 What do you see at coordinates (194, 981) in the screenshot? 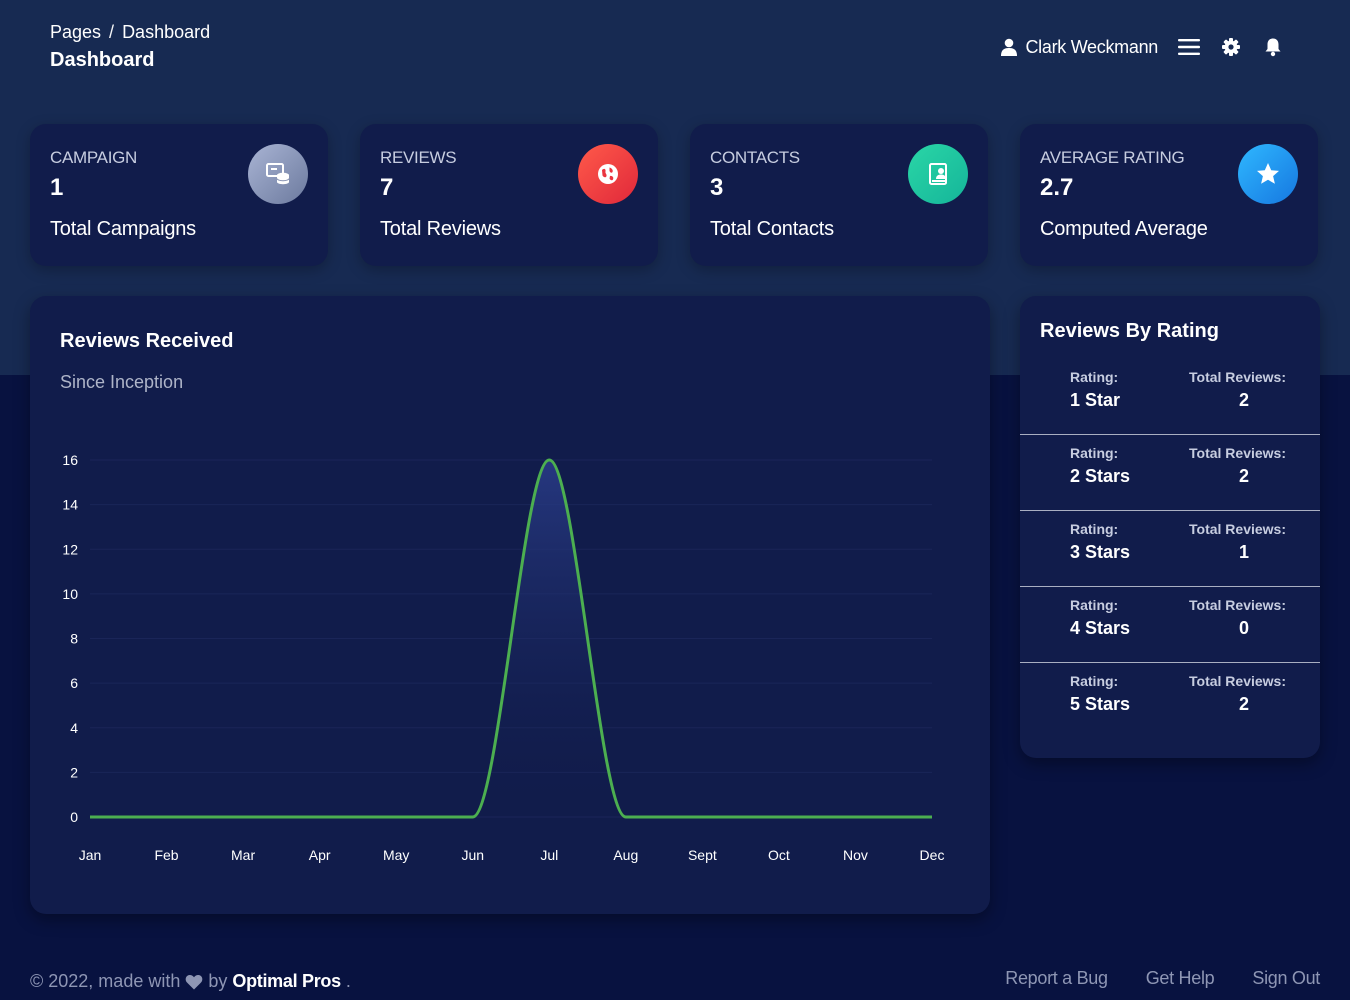
I see `heart-icon` at bounding box center [194, 981].